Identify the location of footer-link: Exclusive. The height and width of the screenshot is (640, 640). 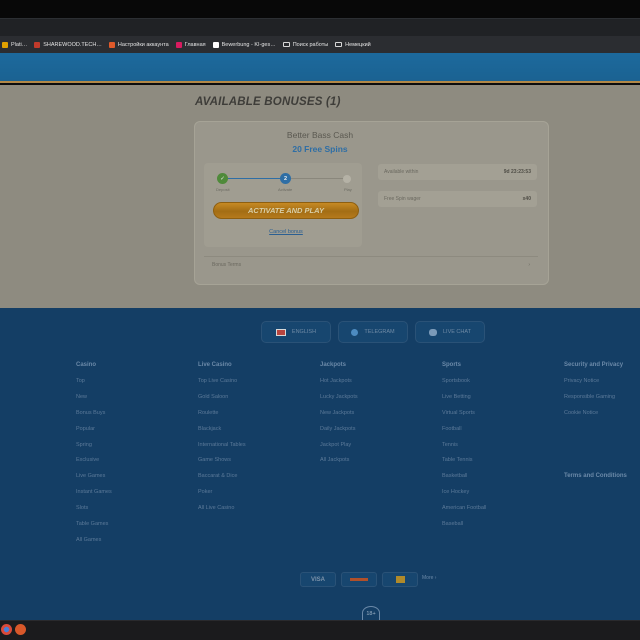
(94, 463).